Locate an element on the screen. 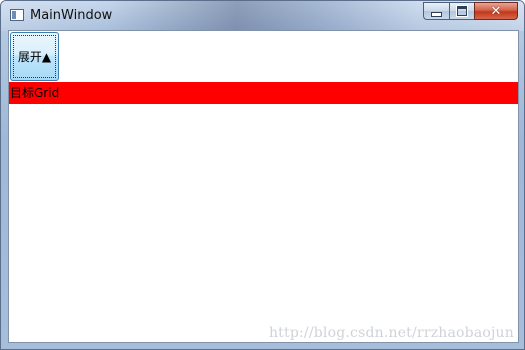 This screenshot has width=525, height=350. caption-buttons: ✕ is located at coordinates (470, 11).